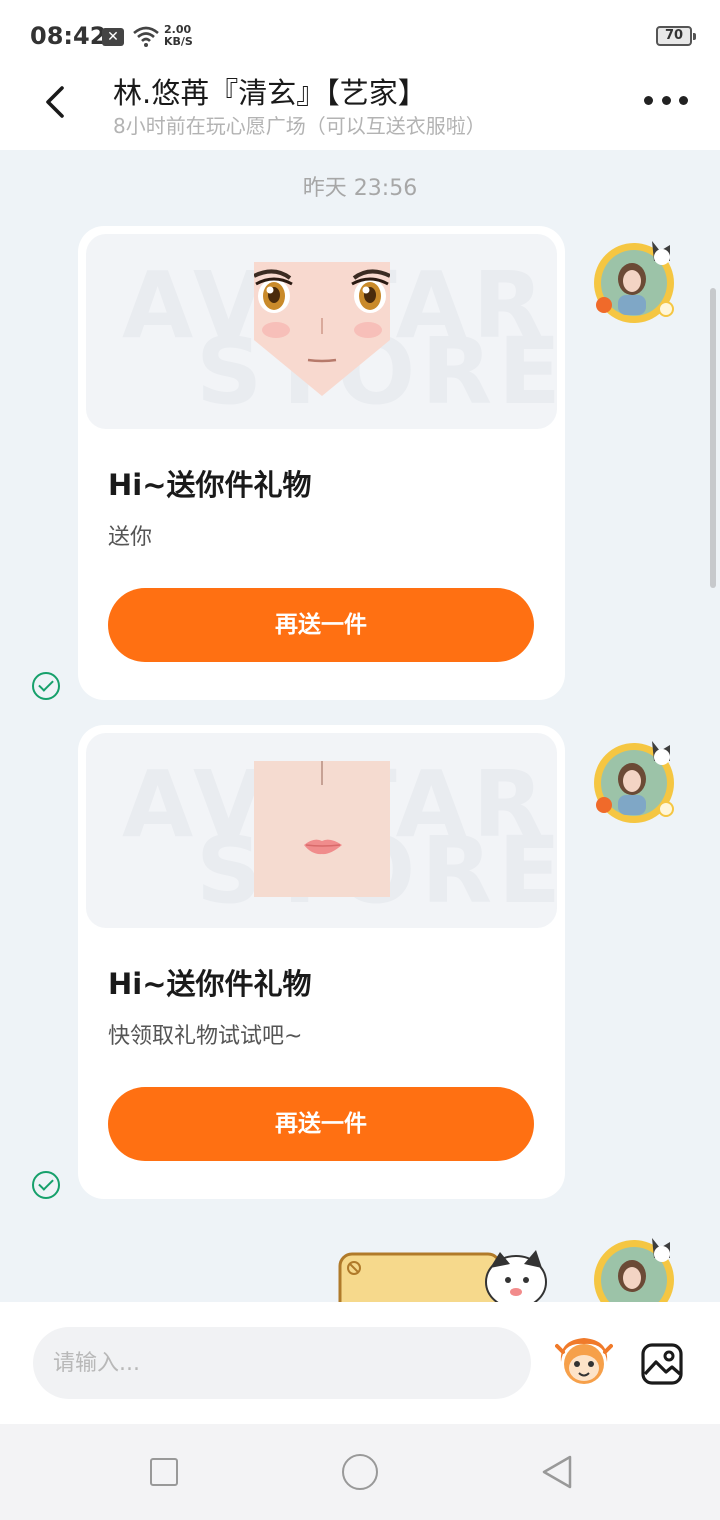  What do you see at coordinates (270, 93) in the screenshot?
I see `contact-name: 林.悠苒『清玄』【艺家】` at bounding box center [270, 93].